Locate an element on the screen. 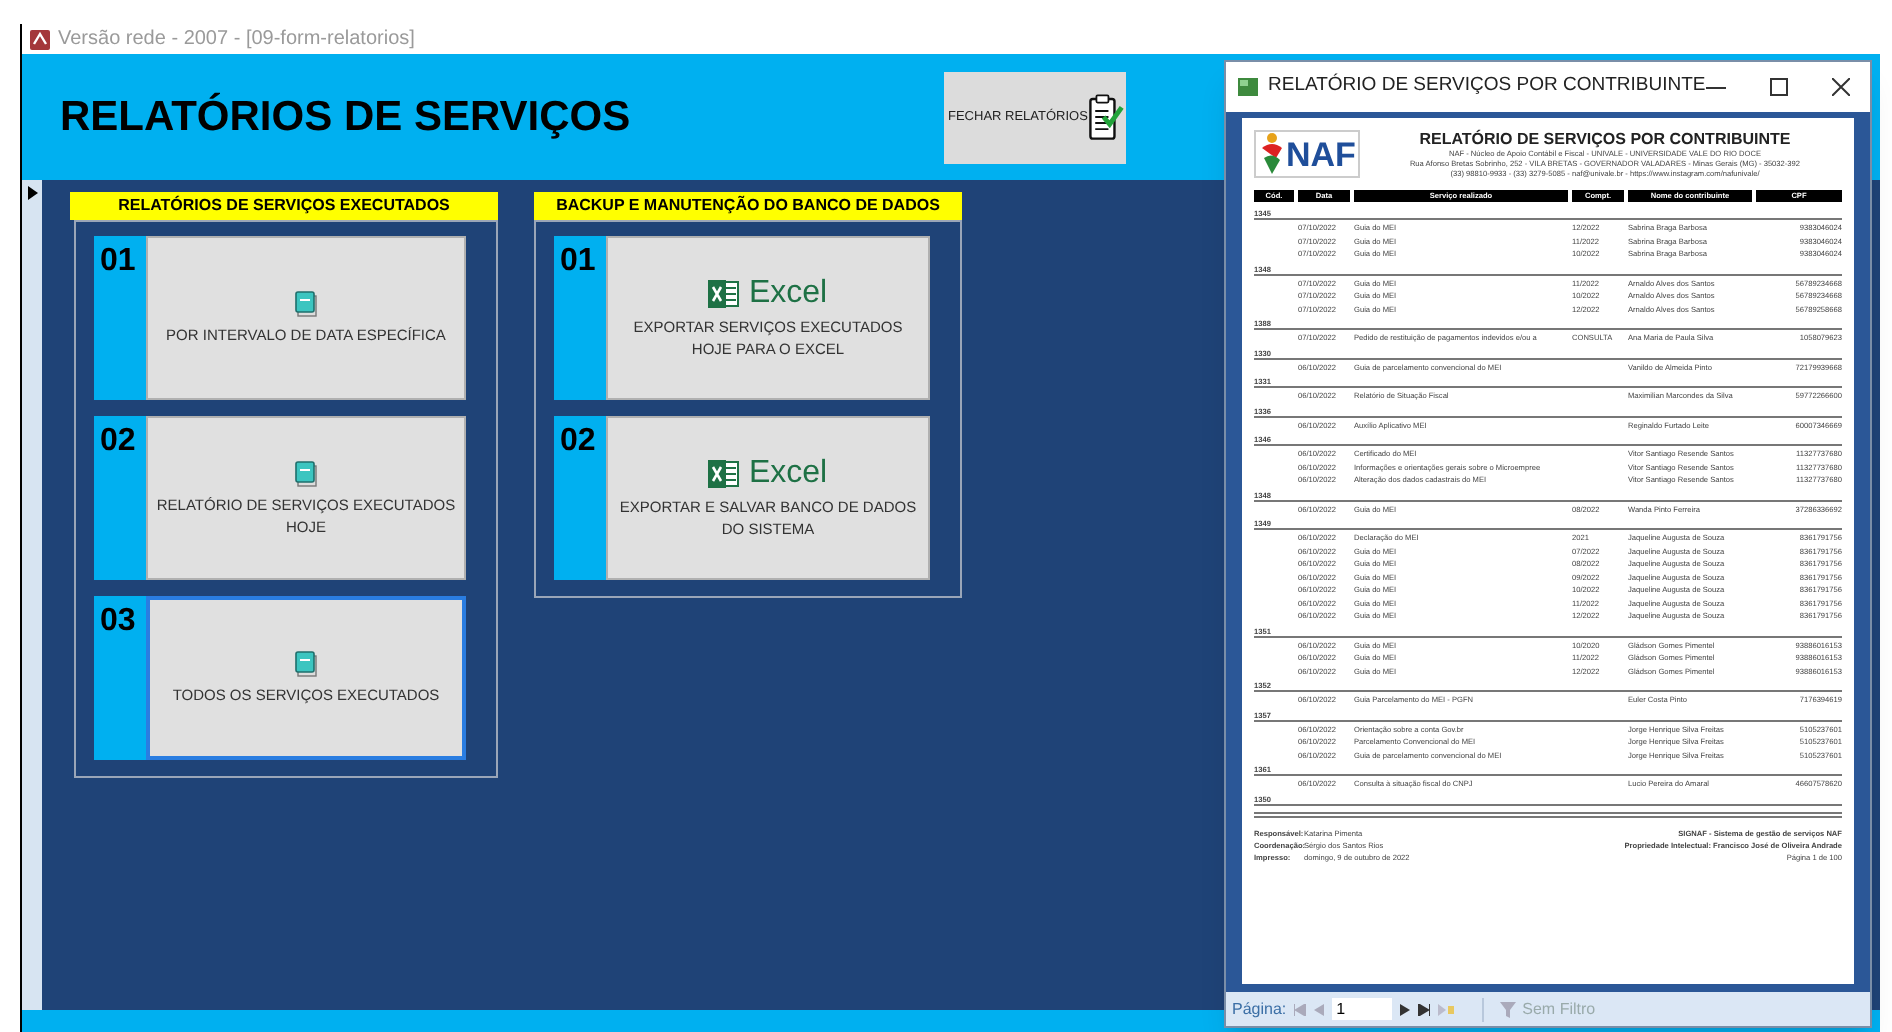  app-icon is located at coordinates (40, 39).